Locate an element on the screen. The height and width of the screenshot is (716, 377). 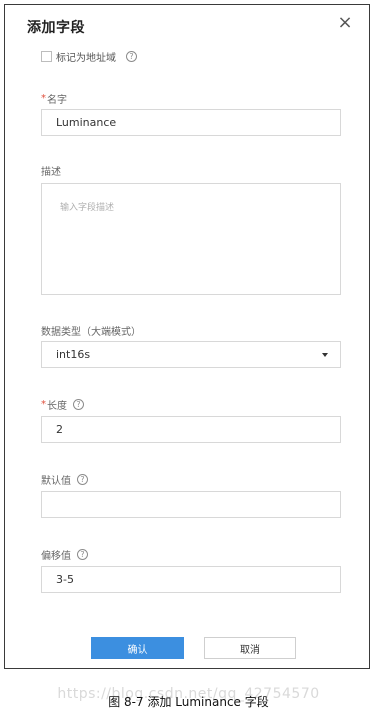
figure-caption: 图 8-7 添加 Luminance 字段 is located at coordinates (188, 702).